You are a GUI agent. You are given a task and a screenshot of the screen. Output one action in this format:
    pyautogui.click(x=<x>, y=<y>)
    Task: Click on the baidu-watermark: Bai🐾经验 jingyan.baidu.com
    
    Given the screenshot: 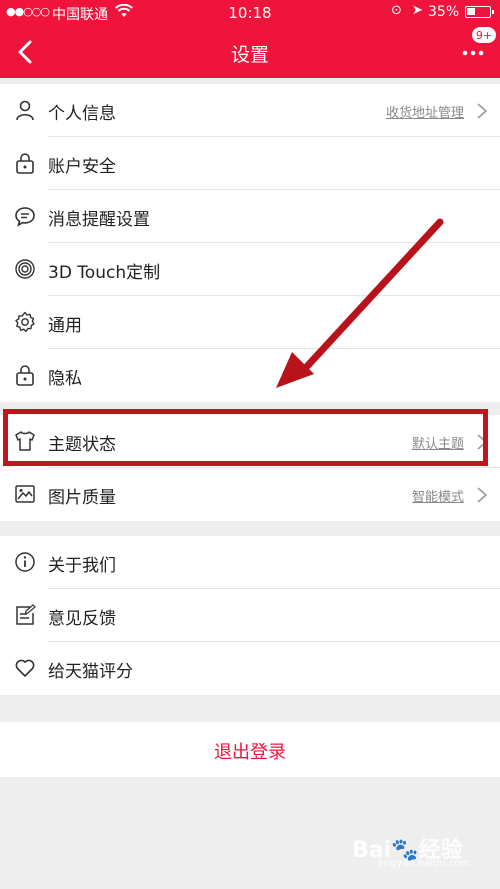 What is the action you would take?
    pyautogui.click(x=411, y=850)
    